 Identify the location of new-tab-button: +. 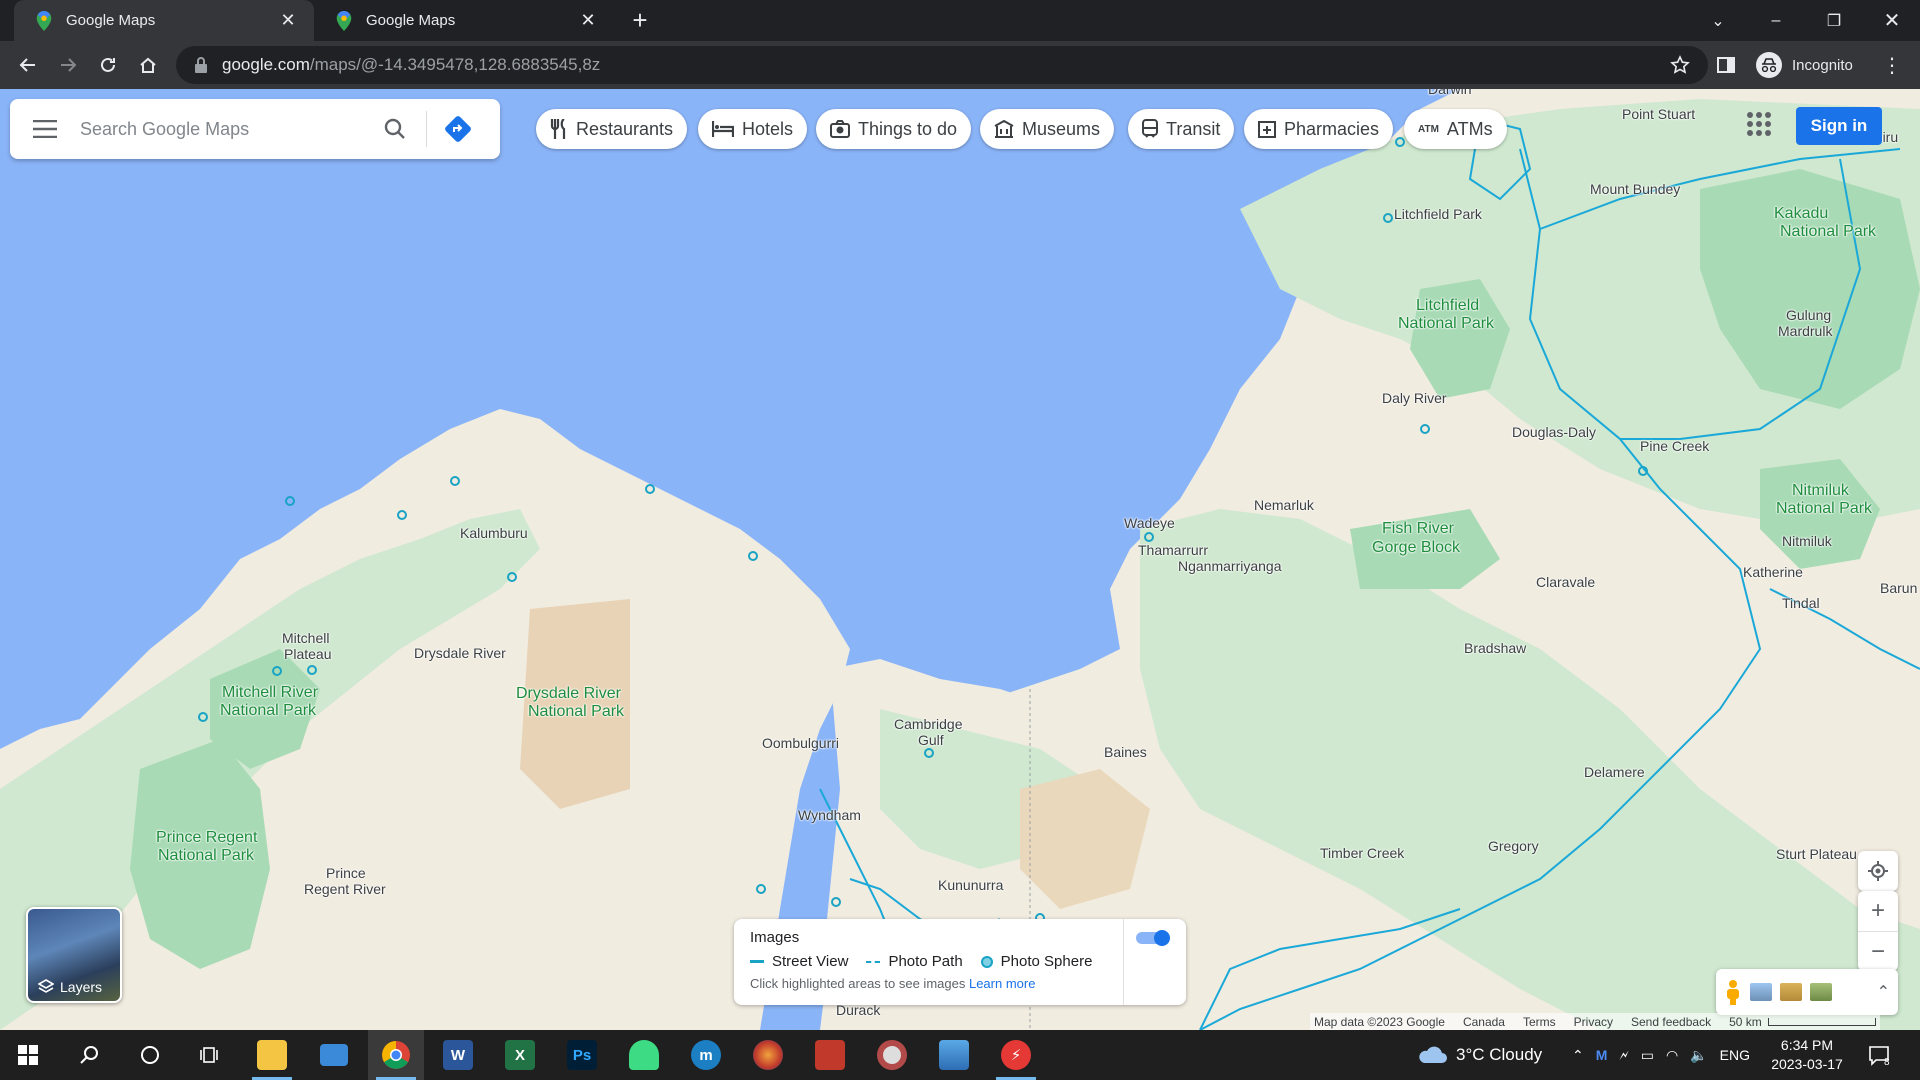
(640, 21).